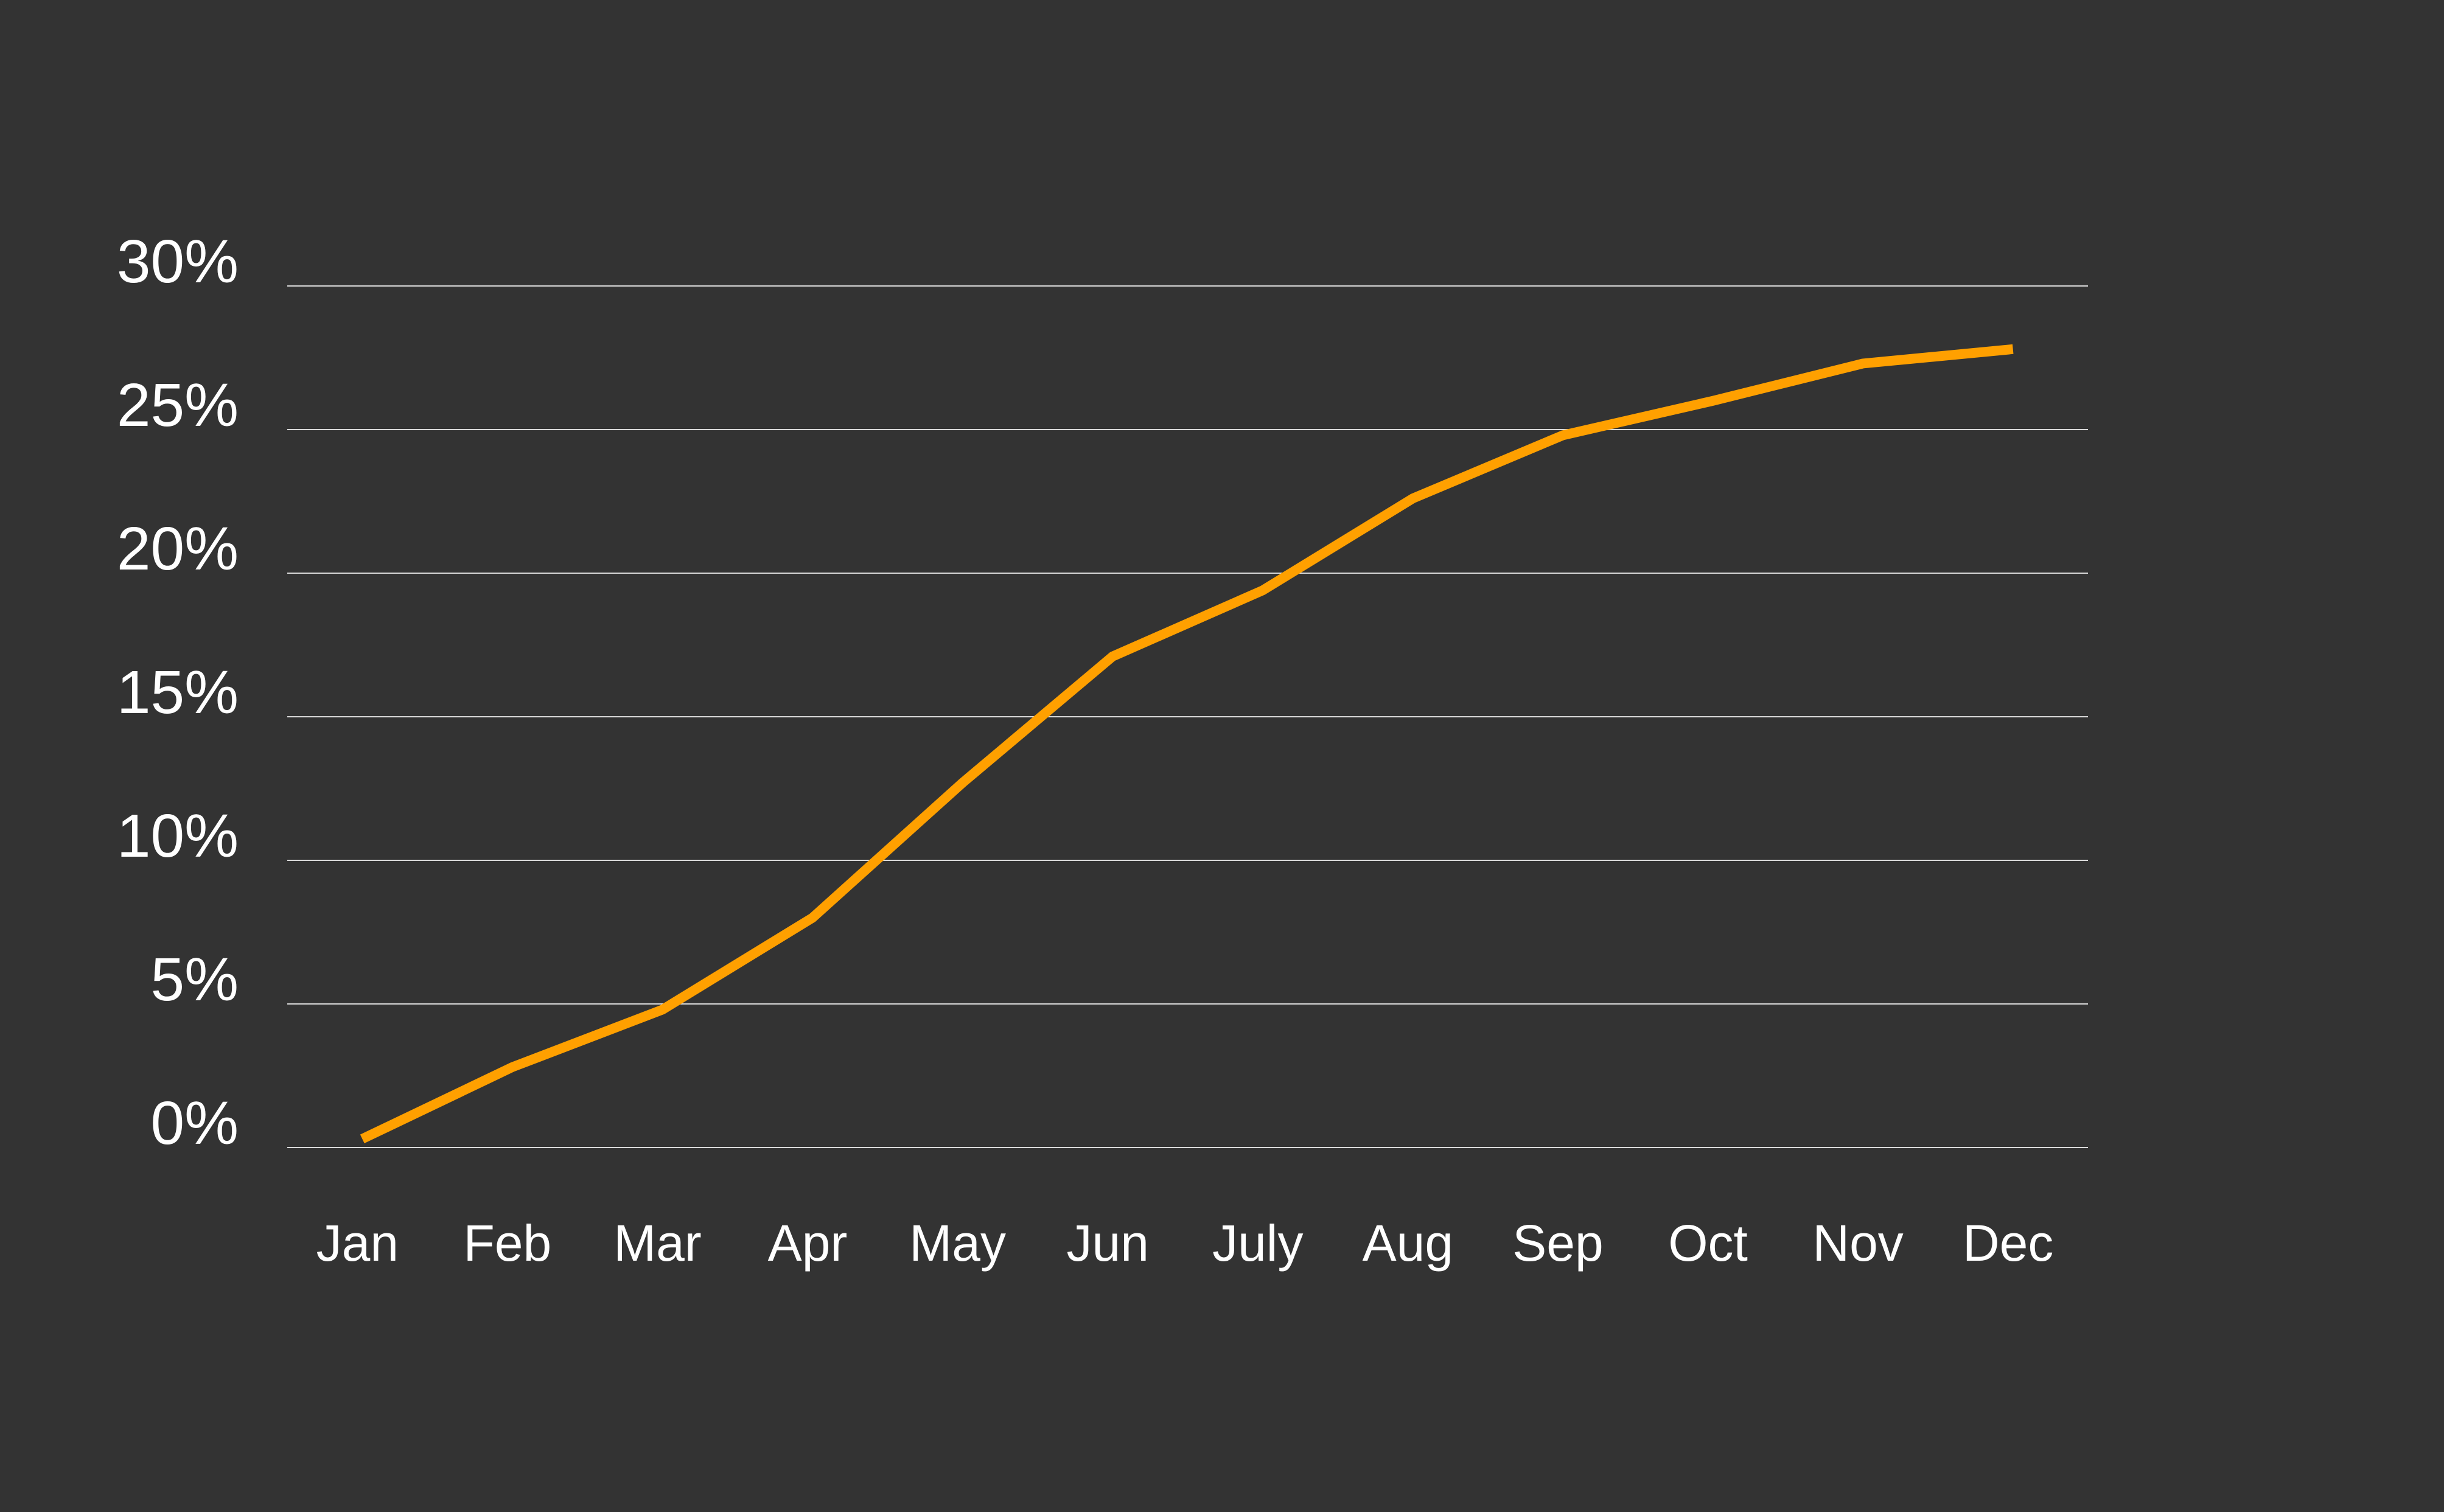 The image size is (2444, 1512). Describe the element at coordinates (178, 405) in the screenshot. I see `y-tick-label: 25%` at that location.